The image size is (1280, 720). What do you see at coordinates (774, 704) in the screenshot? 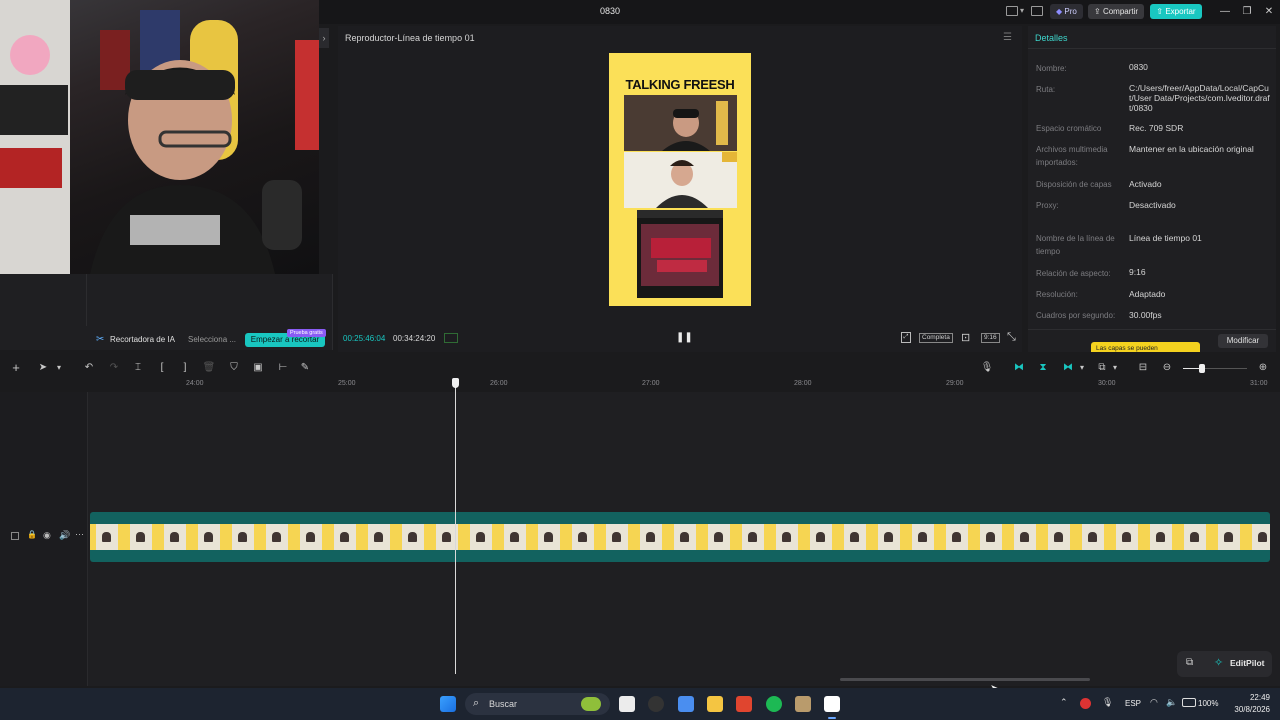
I see `spotify-icon` at bounding box center [774, 704].